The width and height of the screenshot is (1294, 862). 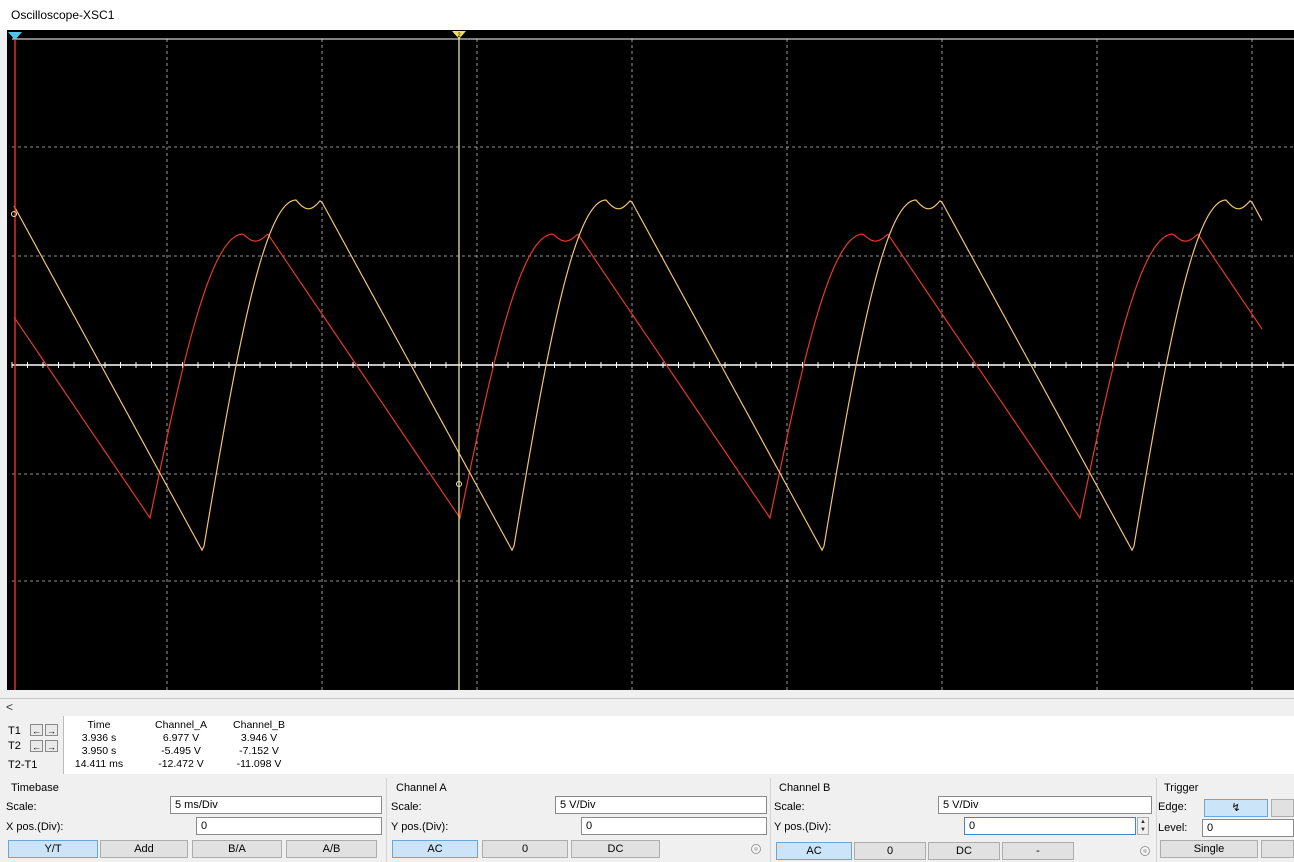 I want to click on row-label-t1: T1, so click(x=14, y=731).